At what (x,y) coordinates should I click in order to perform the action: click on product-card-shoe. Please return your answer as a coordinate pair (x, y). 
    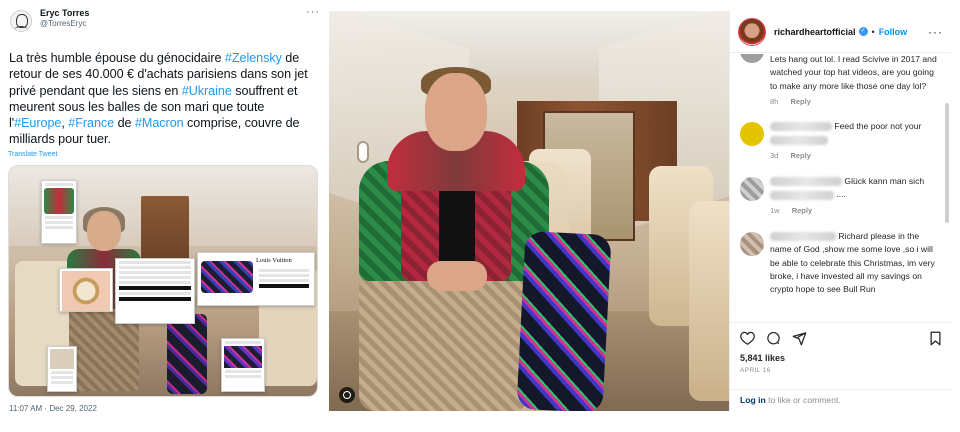
    Looking at the image, I should click on (62, 368).